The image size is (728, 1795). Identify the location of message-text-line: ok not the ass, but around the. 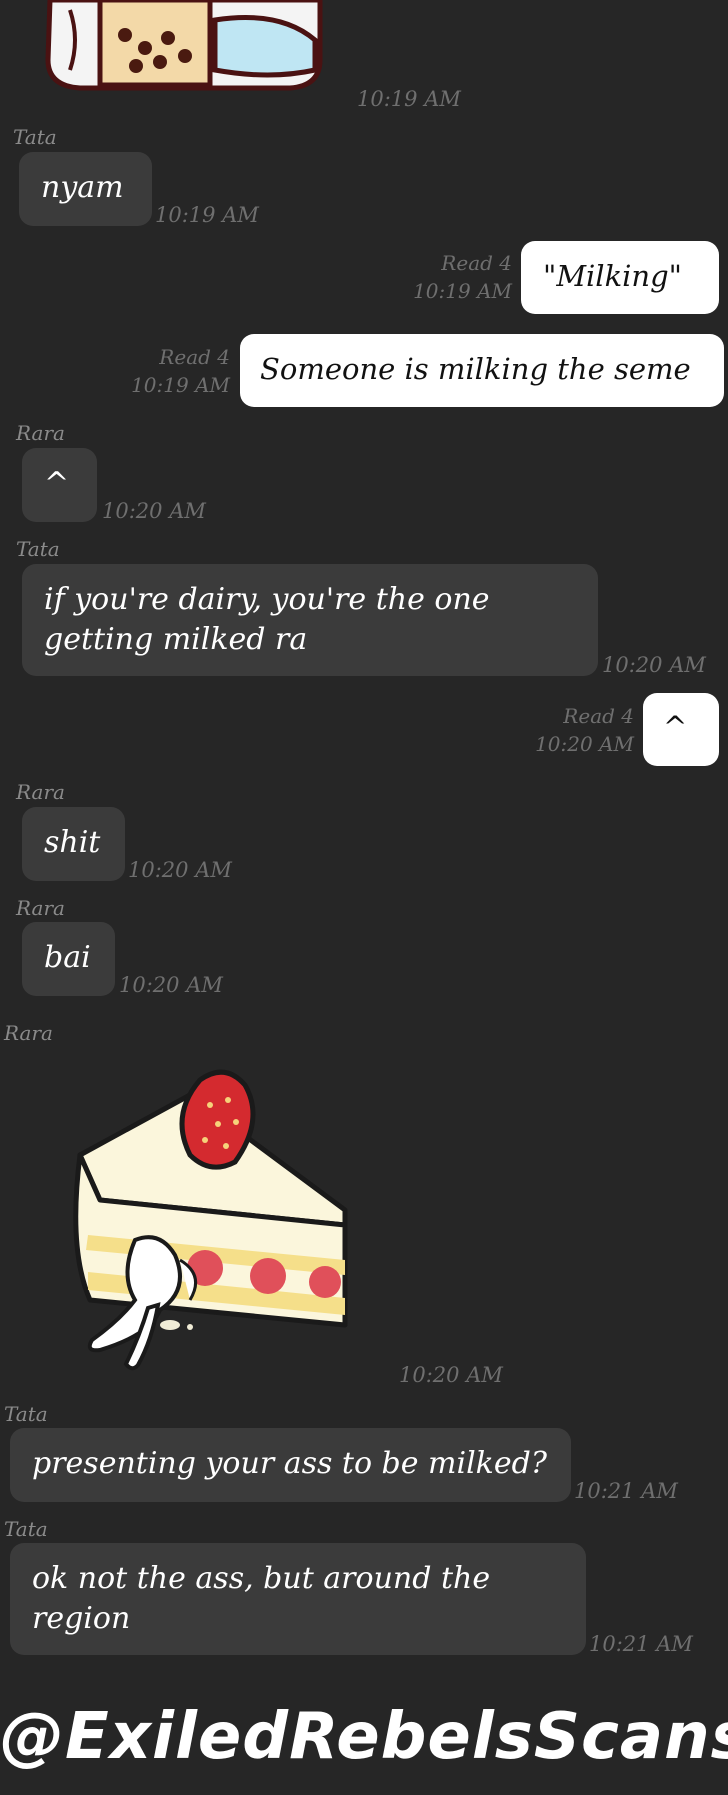
(261, 1578).